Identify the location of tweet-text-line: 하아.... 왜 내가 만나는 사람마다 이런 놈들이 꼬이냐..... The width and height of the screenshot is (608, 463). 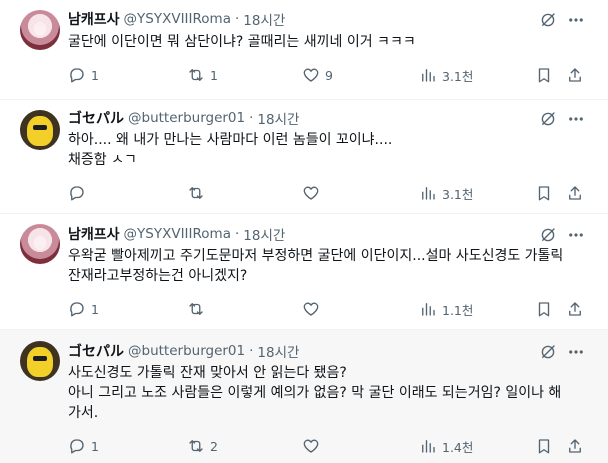
(230, 140).